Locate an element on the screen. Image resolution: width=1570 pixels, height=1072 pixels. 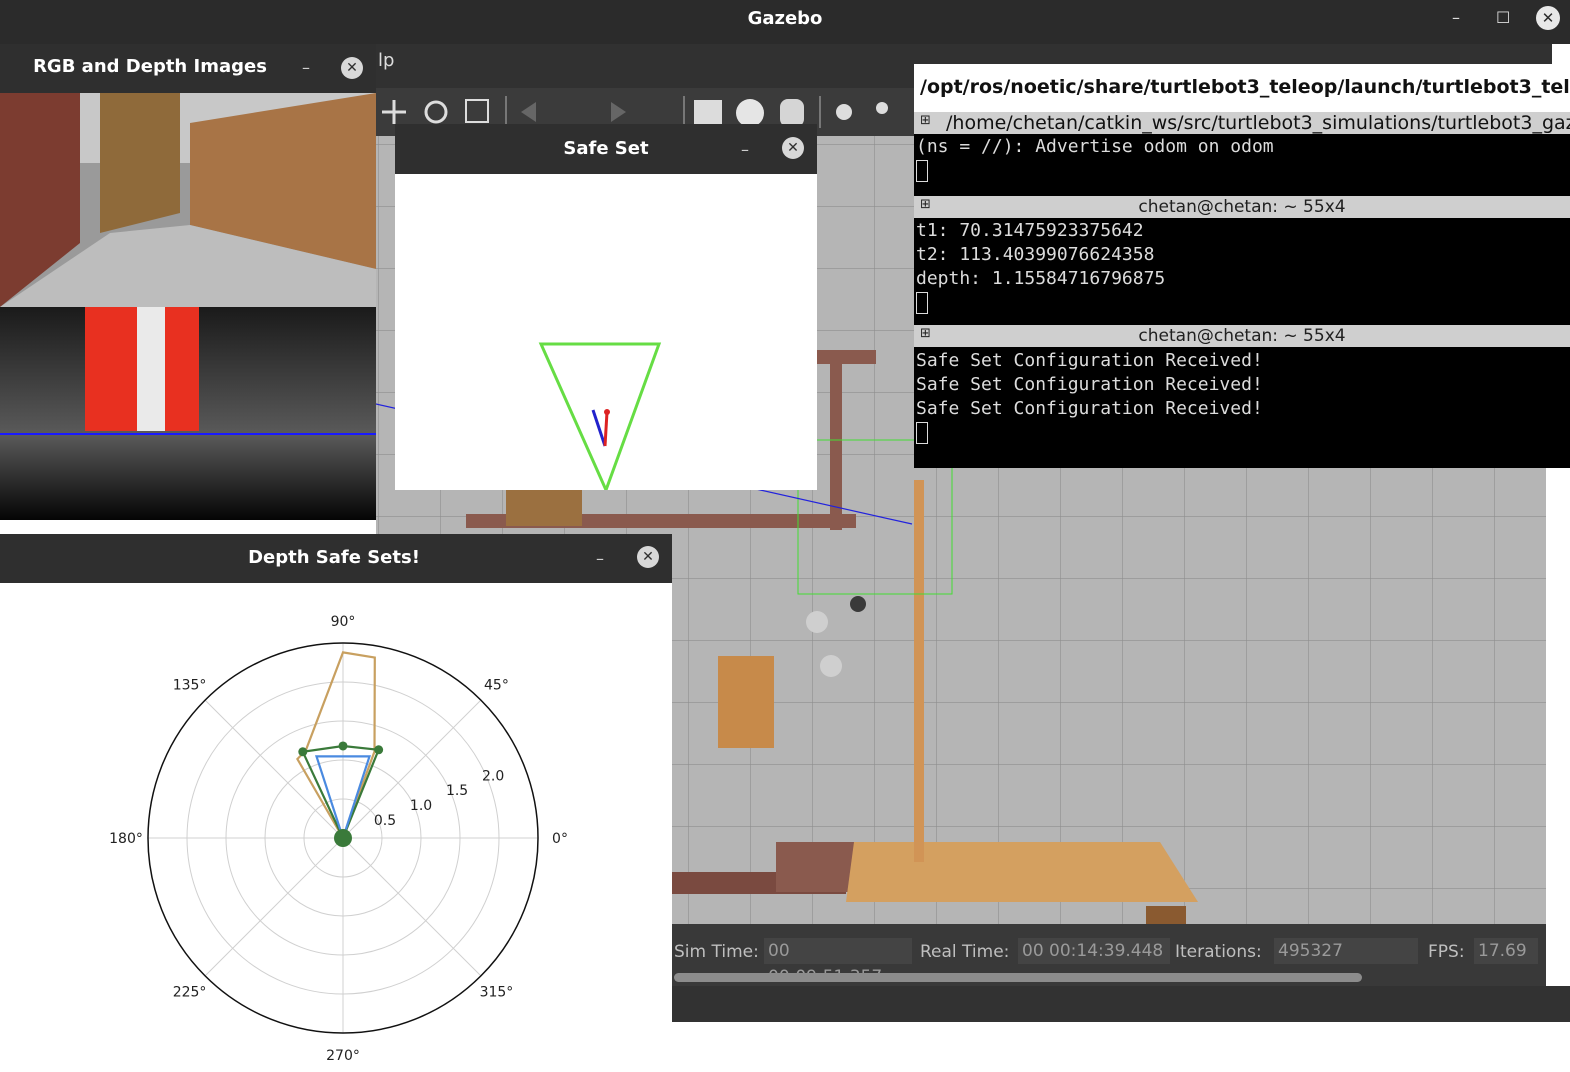
real-time-label: Real Time: is located at coordinates (965, 952).